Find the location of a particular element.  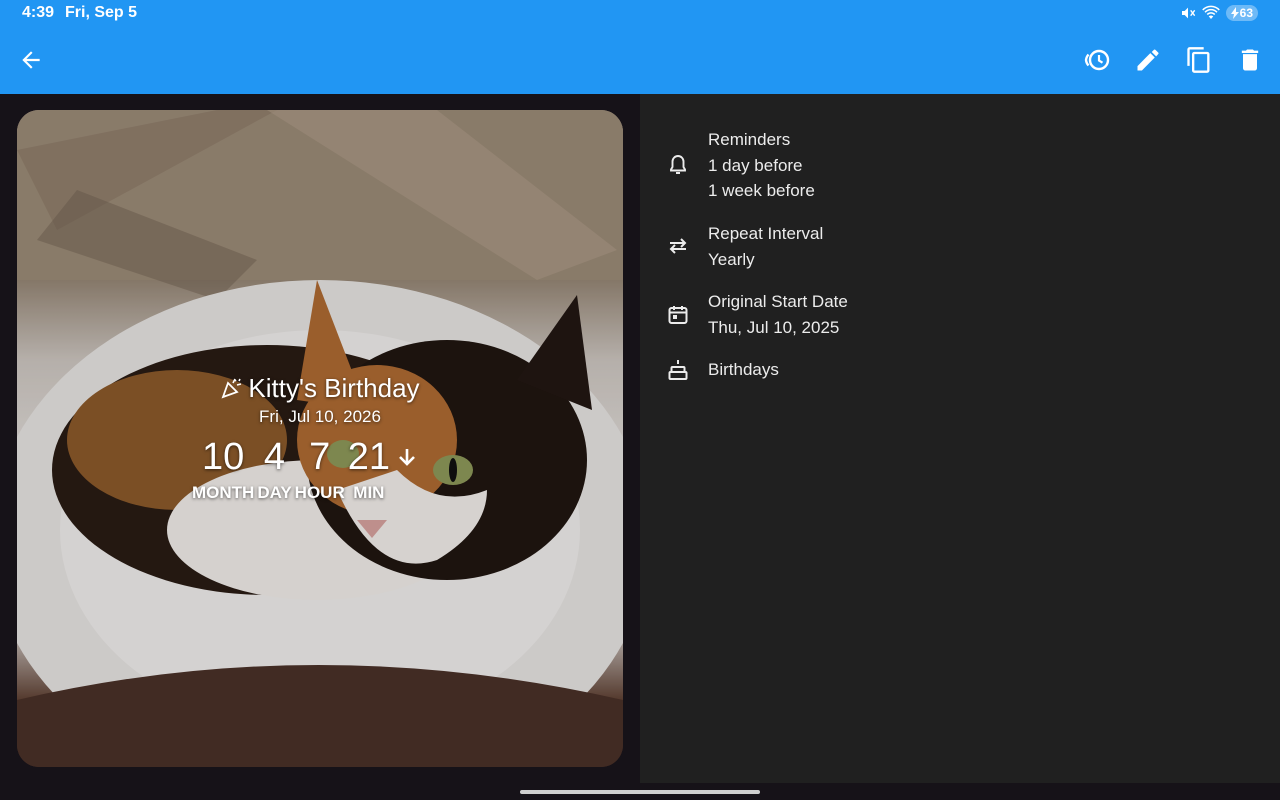

repeat-value: Yearly is located at coordinates (731, 259).